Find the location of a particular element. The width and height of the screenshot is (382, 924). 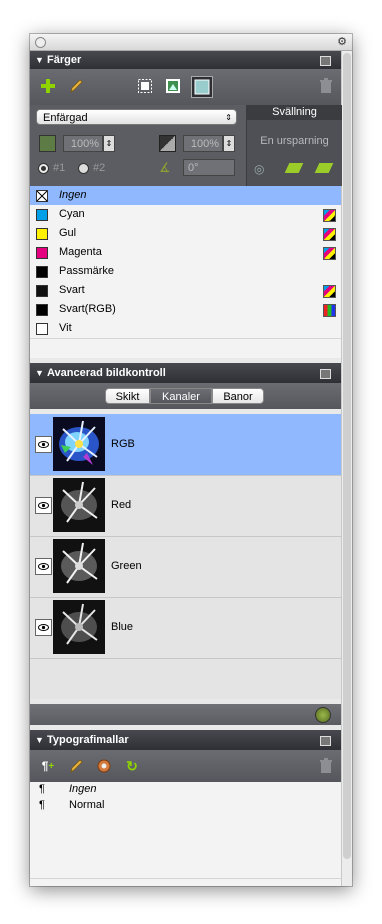

close-button is located at coordinates (40, 42).